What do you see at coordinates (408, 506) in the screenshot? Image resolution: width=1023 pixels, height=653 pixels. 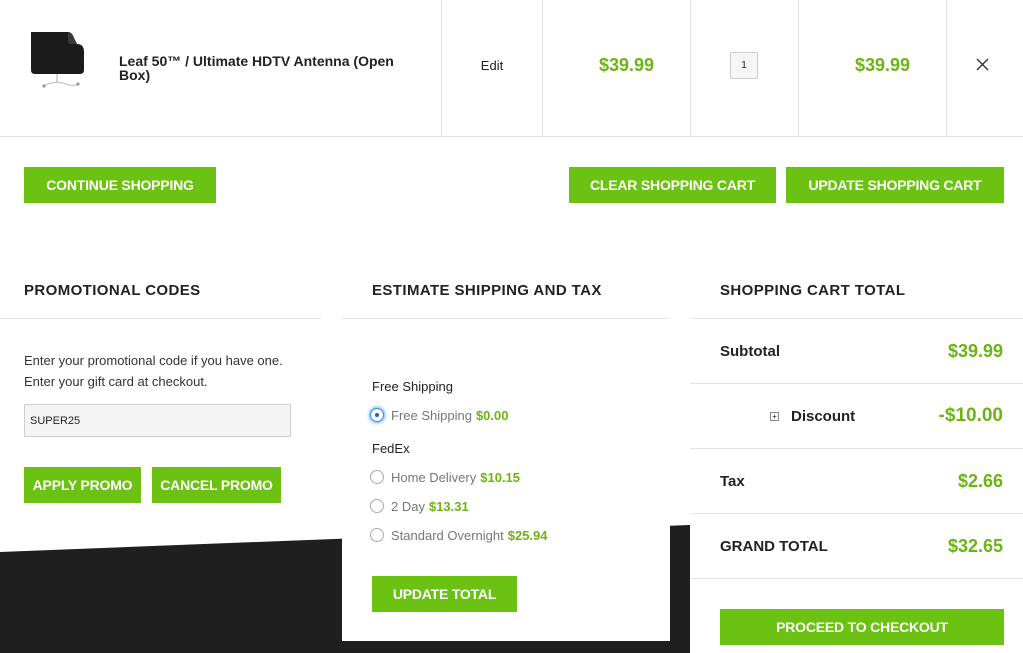 I see `shipping-option-label: 2 Day` at bounding box center [408, 506].